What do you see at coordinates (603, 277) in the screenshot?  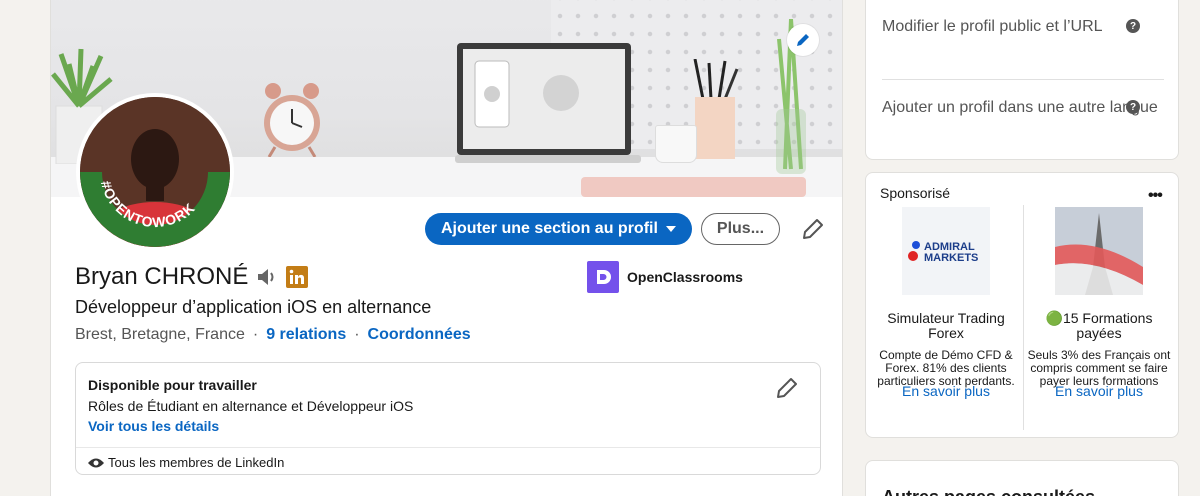 I see `openclassrooms-logo-icon` at bounding box center [603, 277].